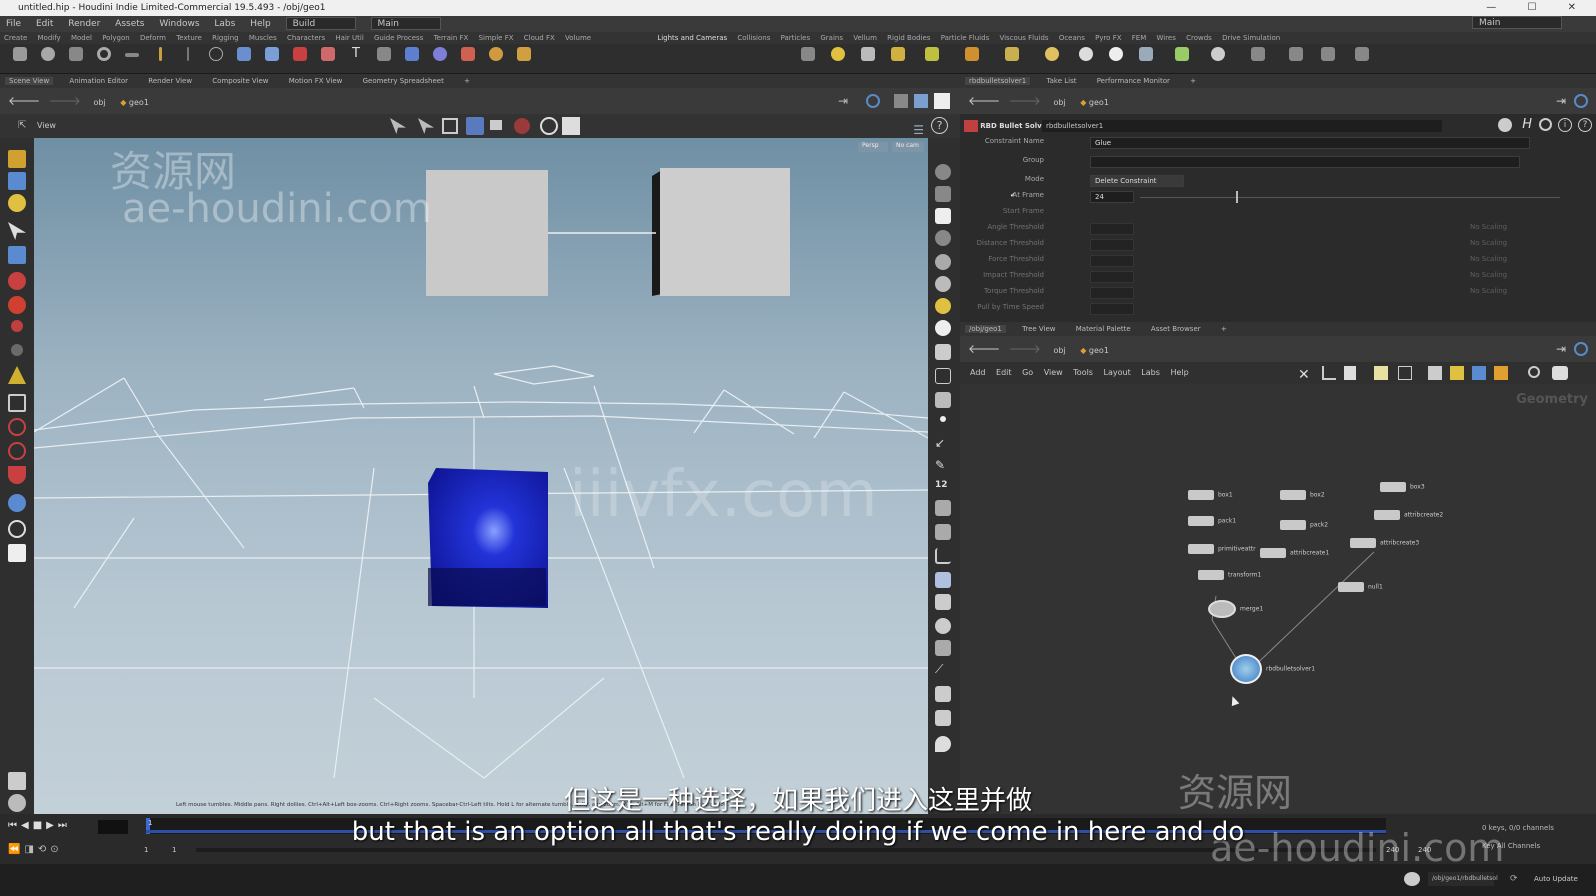 The width and height of the screenshot is (1596, 896). Describe the element at coordinates (1176, 329) in the screenshot. I see `tab-asset-browser: Asset Browser` at that location.